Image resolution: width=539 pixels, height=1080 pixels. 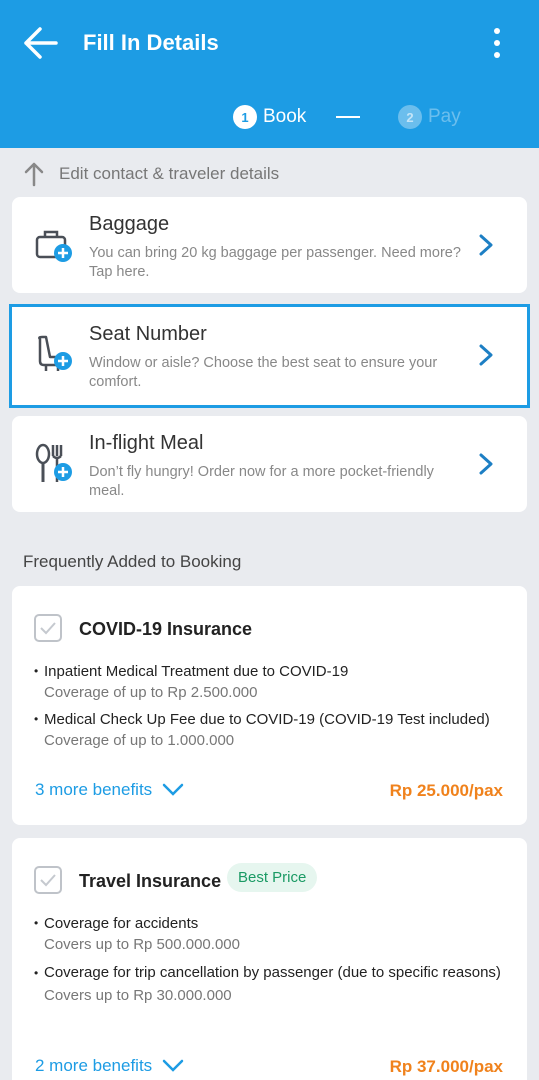 I want to click on app-header: Fill In Details 1 Book 2 Pay, so click(x=269, y=74).